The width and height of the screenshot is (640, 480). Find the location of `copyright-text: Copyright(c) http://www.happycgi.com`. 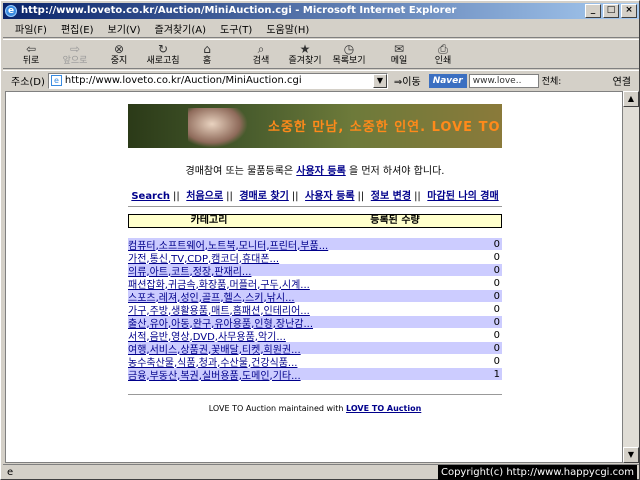

copyright-text: Copyright(c) http://www.happycgi.com is located at coordinates (537, 472).